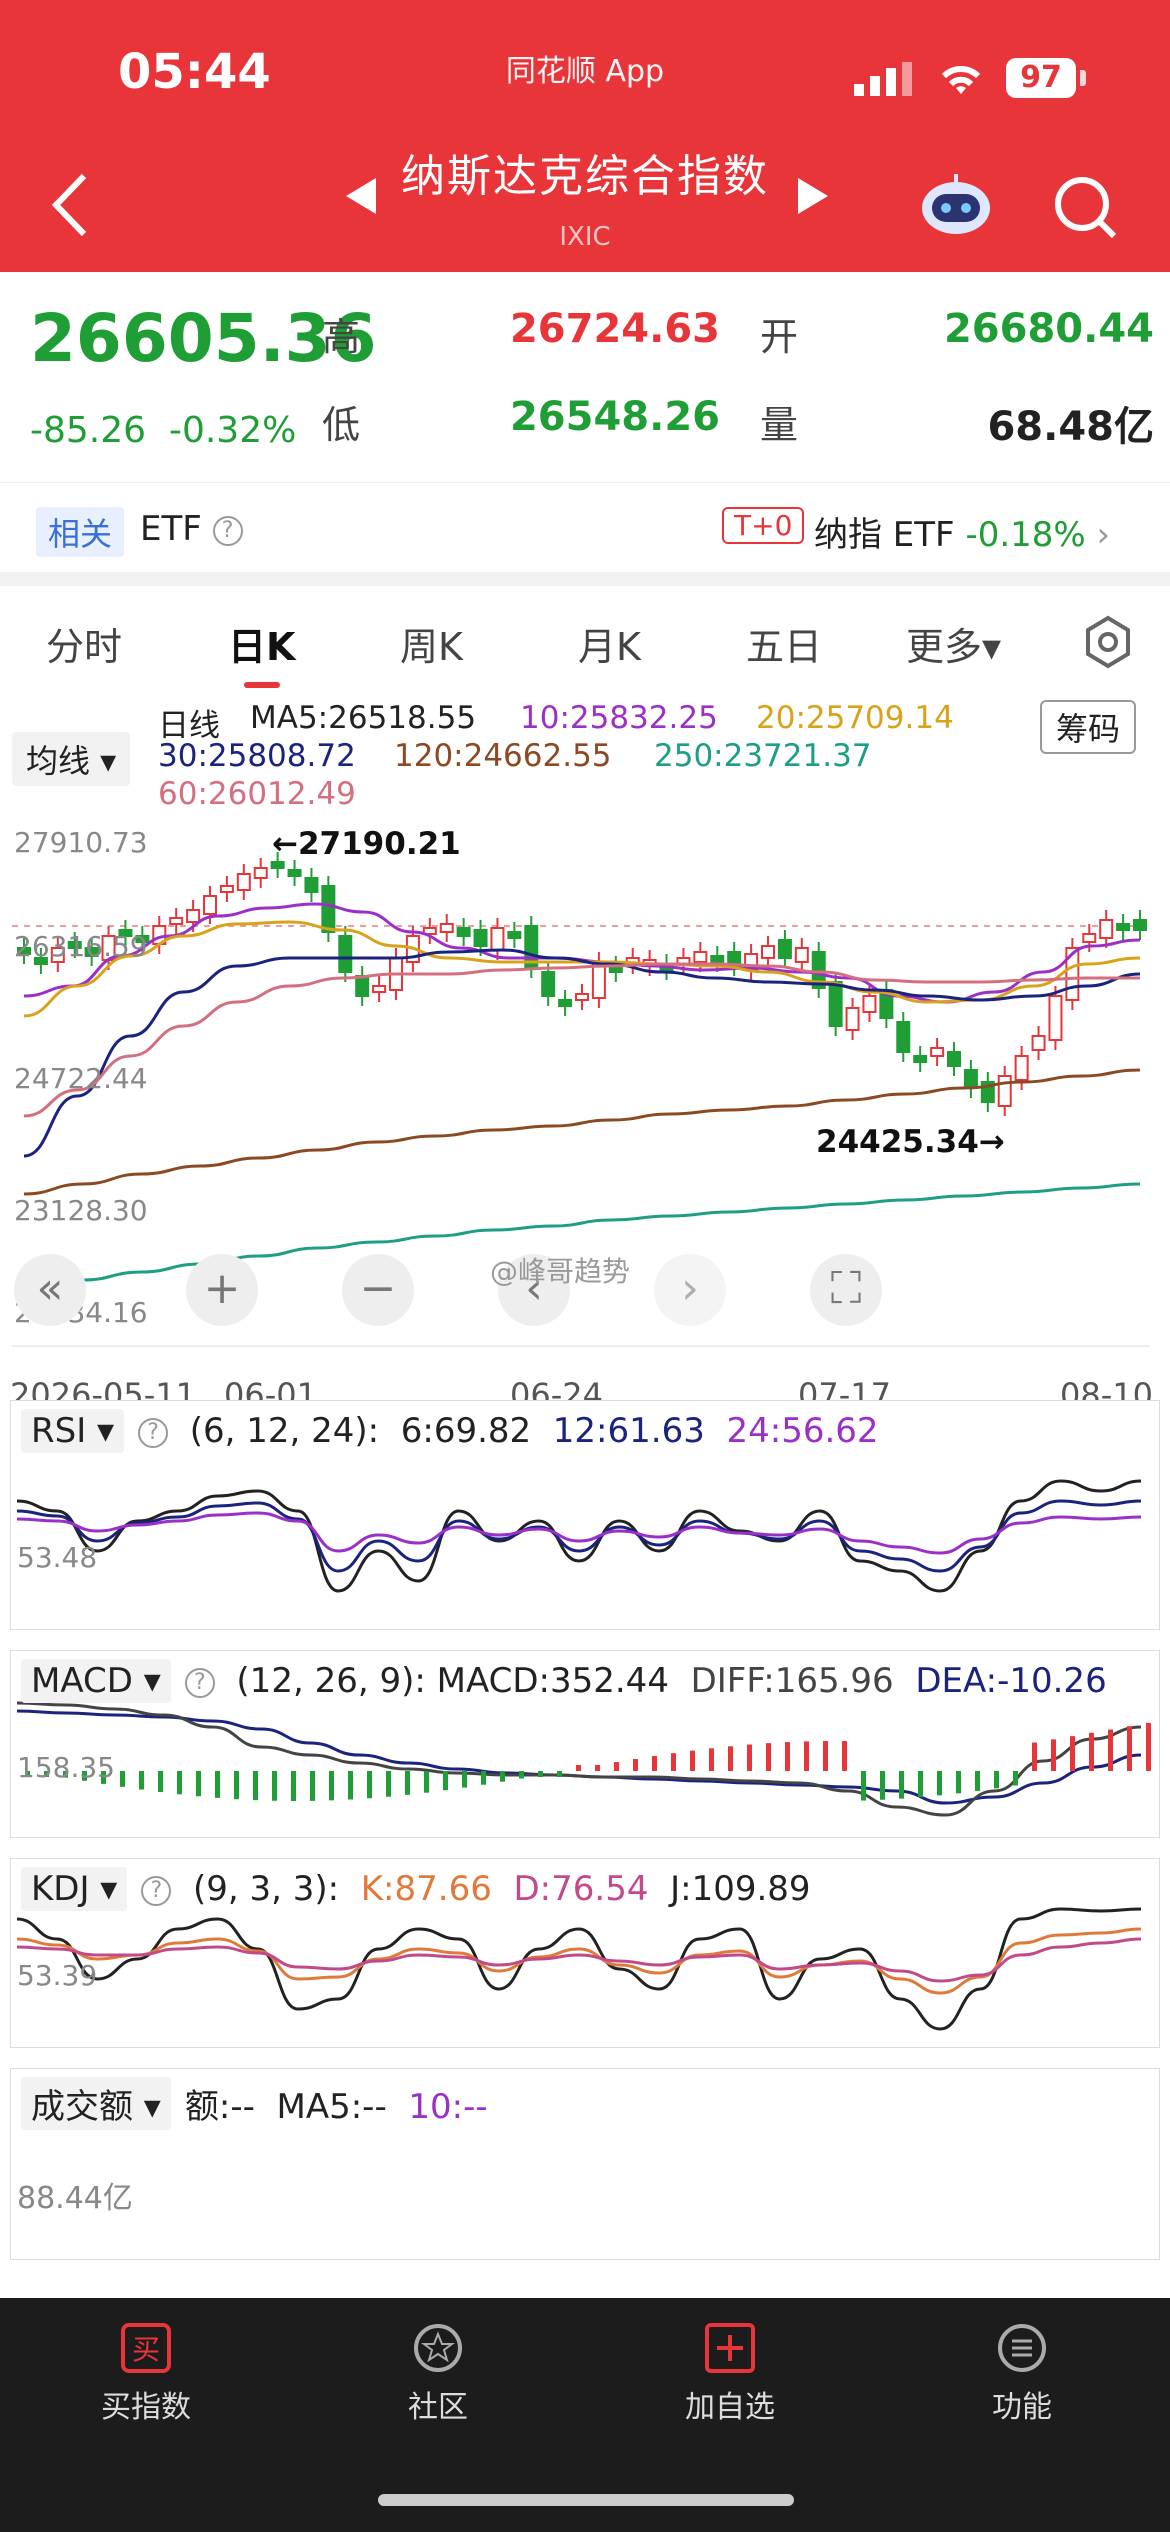 This screenshot has width=1170, height=2532. Describe the element at coordinates (586, 2500) in the screenshot. I see `home-indicator` at that location.